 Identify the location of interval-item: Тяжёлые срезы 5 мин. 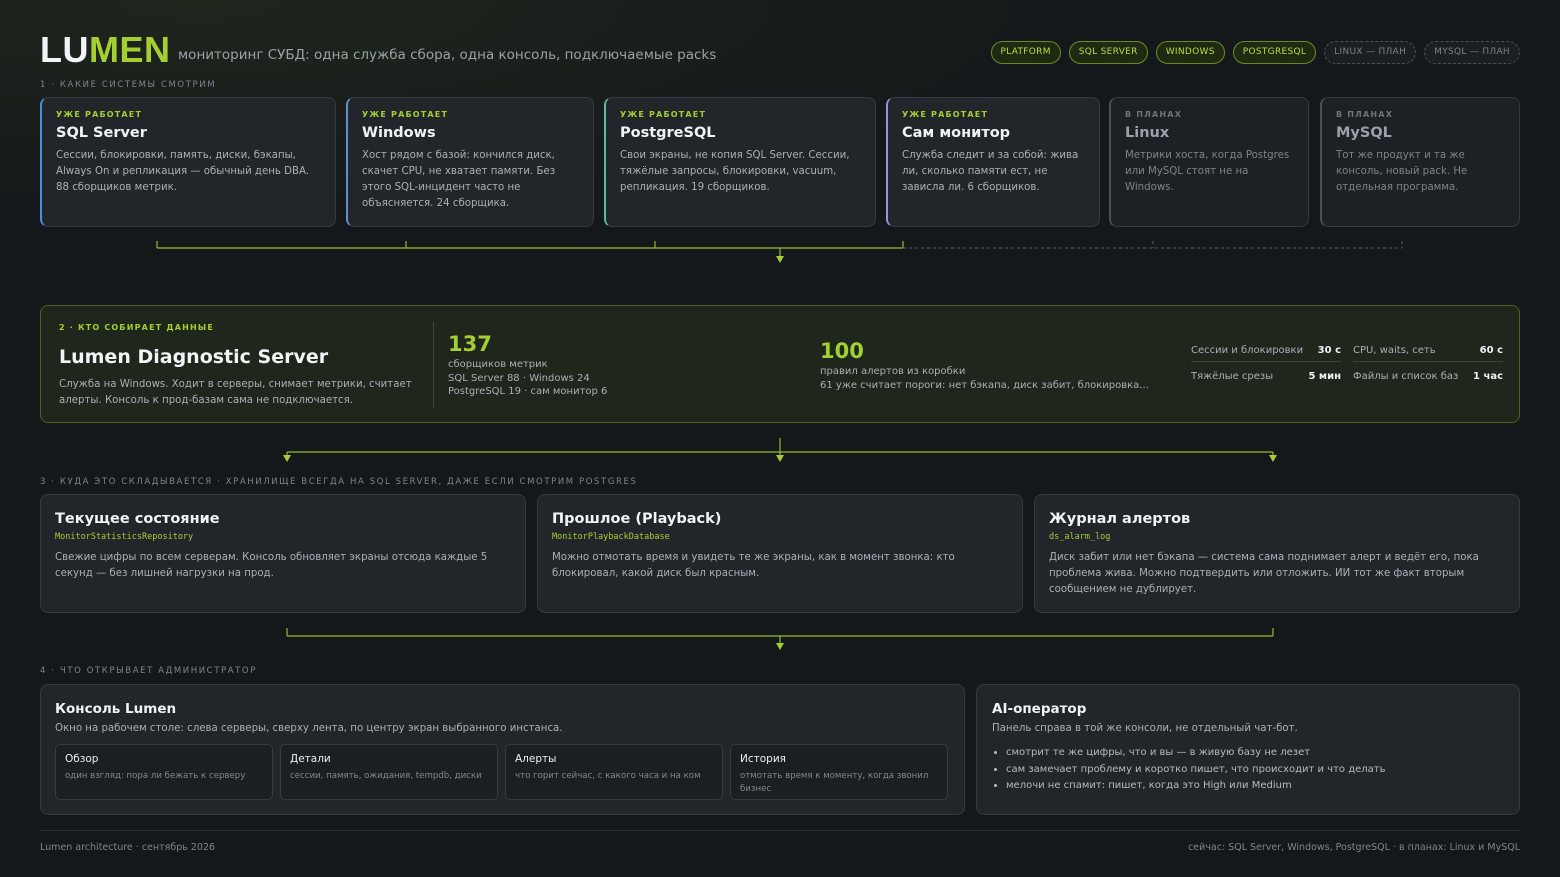
(1266, 376).